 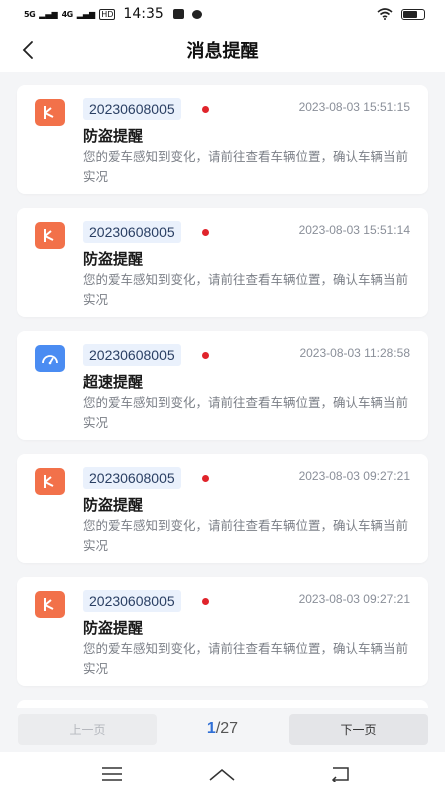 What do you see at coordinates (67, 14) in the screenshot?
I see `signal-4g-label: 4G` at bounding box center [67, 14].